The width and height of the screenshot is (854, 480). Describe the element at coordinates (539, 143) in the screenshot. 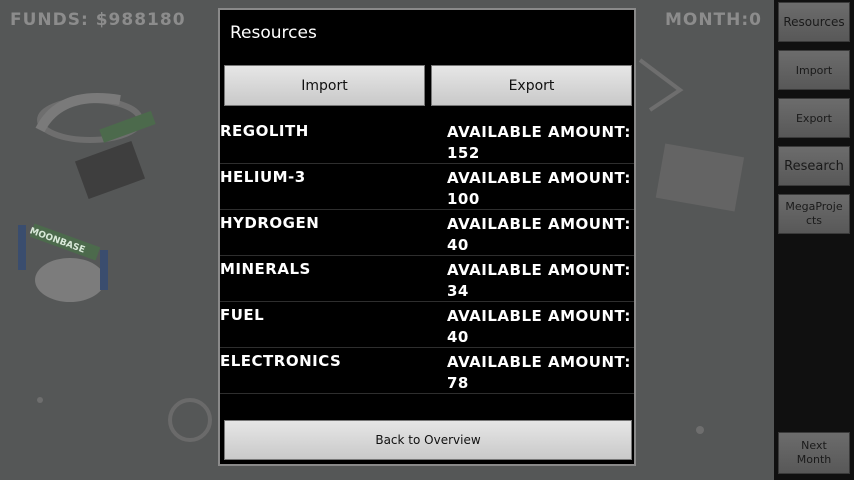

I see `resource-amount: AVAILABLE AMOUNT: 152` at that location.